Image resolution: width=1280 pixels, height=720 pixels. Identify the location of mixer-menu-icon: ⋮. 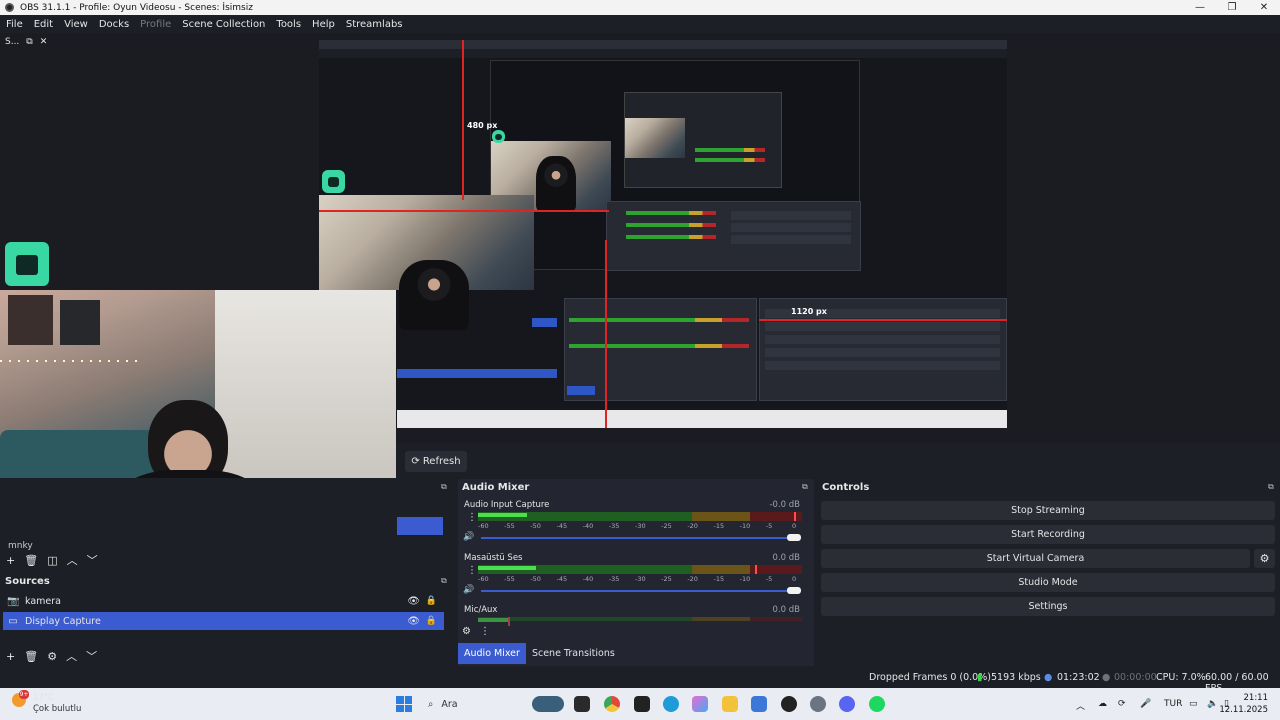
(485, 631).